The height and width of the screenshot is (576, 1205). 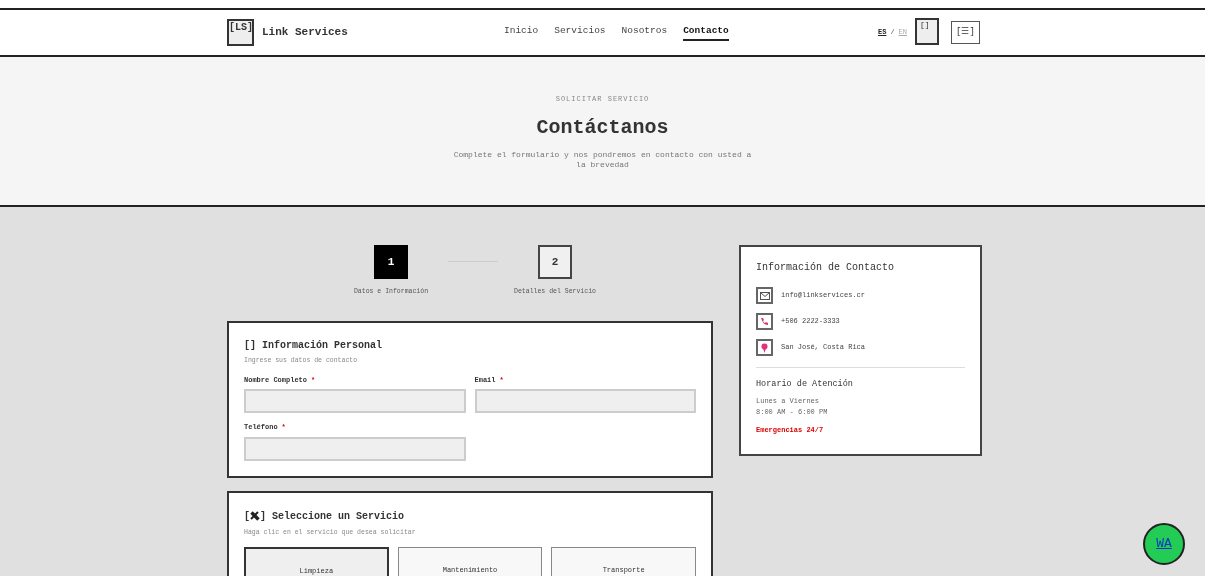 I want to click on theme-toggle-button: [], so click(x=927, y=31).